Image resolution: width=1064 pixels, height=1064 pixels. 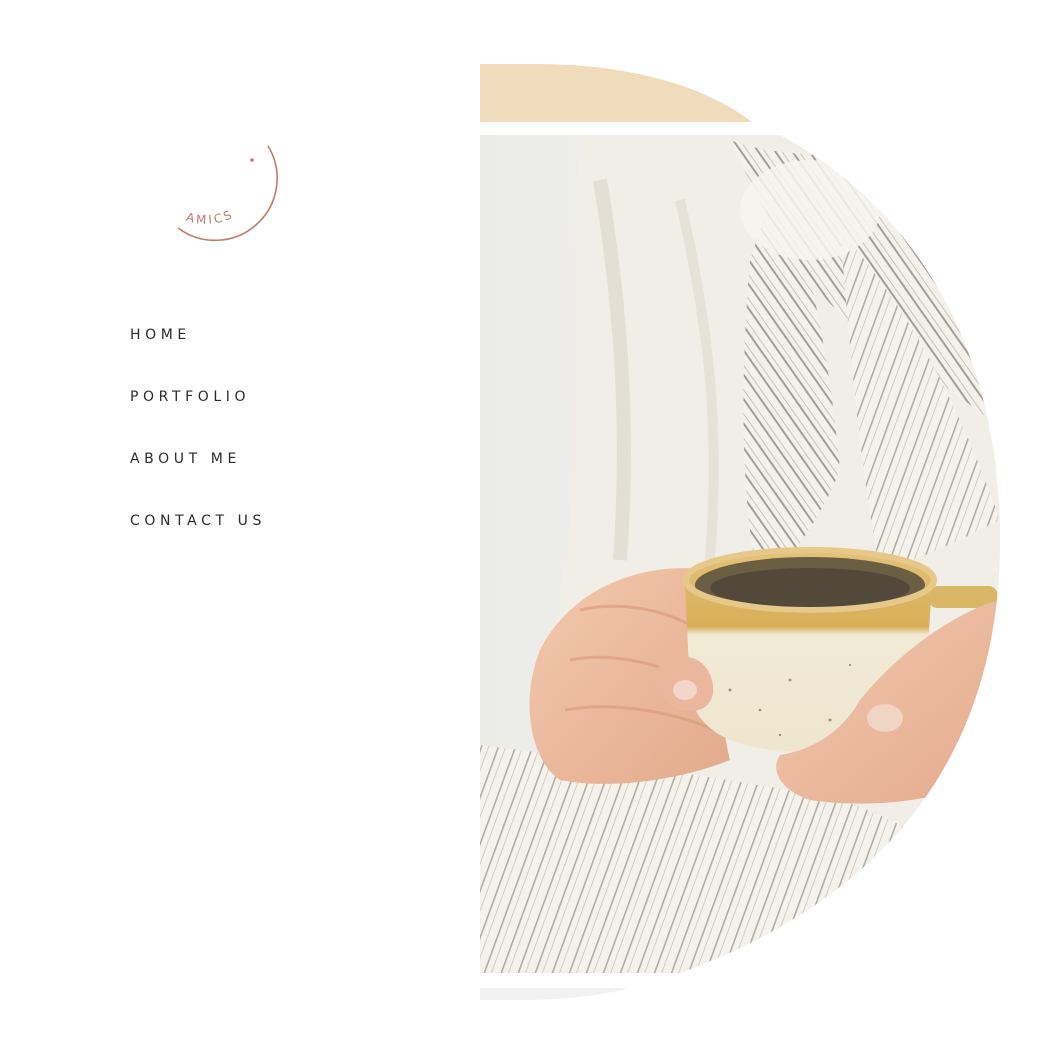 I want to click on svg-text: AMICS, so click(x=210, y=217).